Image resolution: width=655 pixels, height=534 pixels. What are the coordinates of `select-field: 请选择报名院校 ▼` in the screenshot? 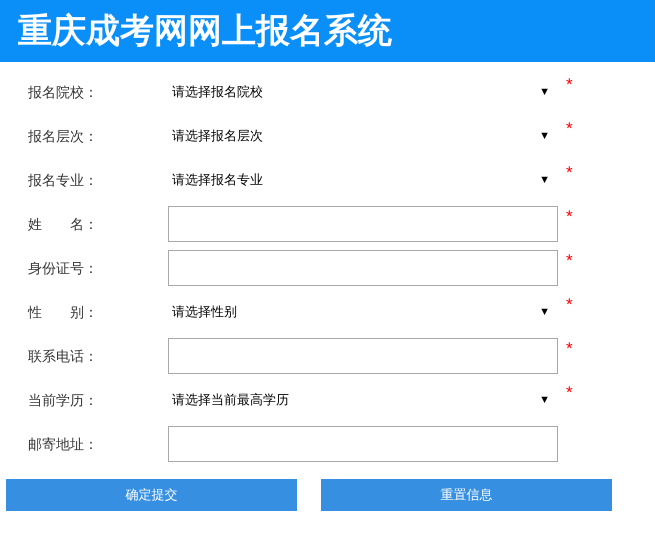 It's located at (363, 92).